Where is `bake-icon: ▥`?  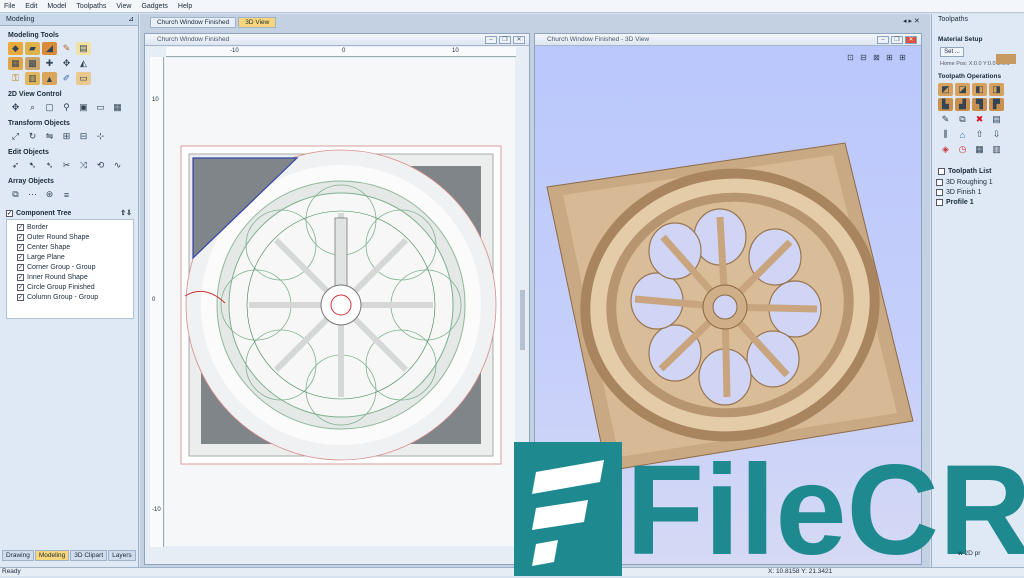
bake-icon: ▥ is located at coordinates (32, 78).